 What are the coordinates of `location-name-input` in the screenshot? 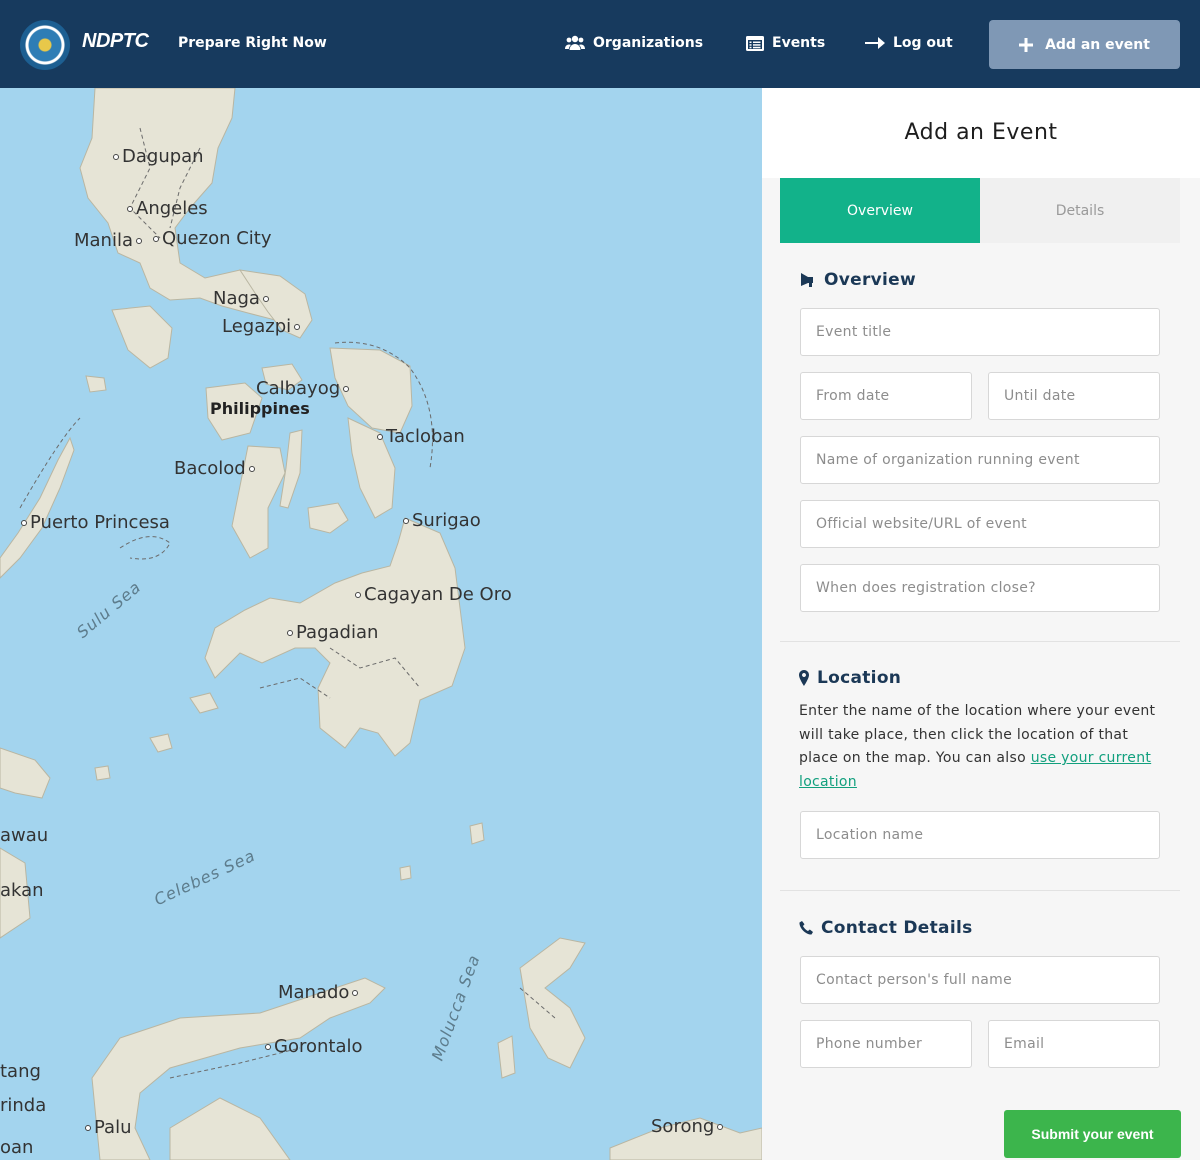 It's located at (980, 835).